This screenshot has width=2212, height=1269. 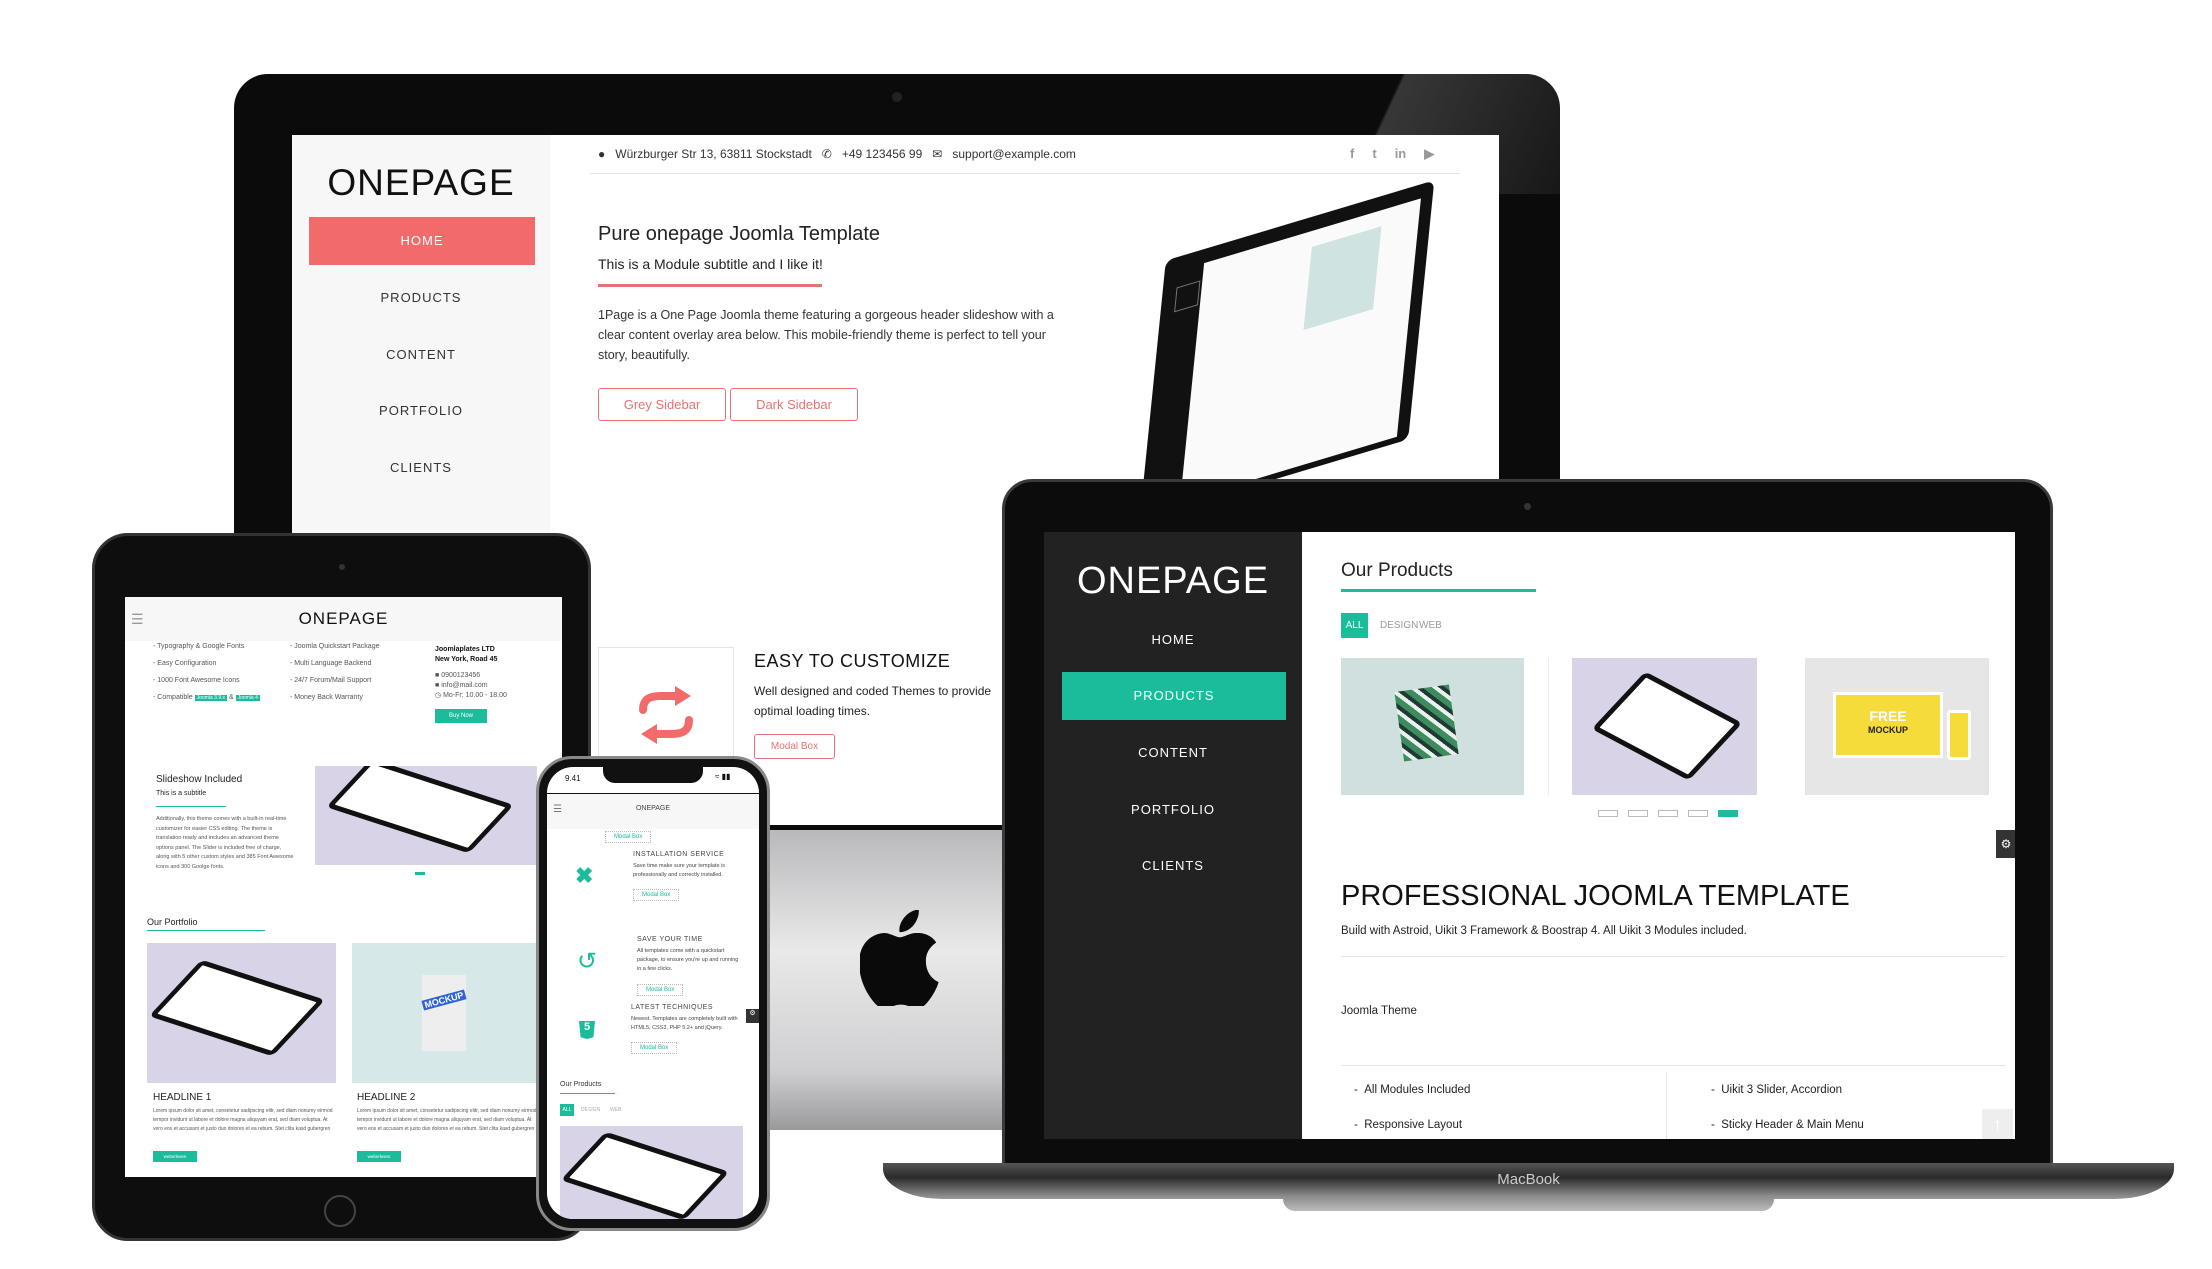 I want to click on product-image-free-mockup: FREE MOCKUP, so click(x=1897, y=726).